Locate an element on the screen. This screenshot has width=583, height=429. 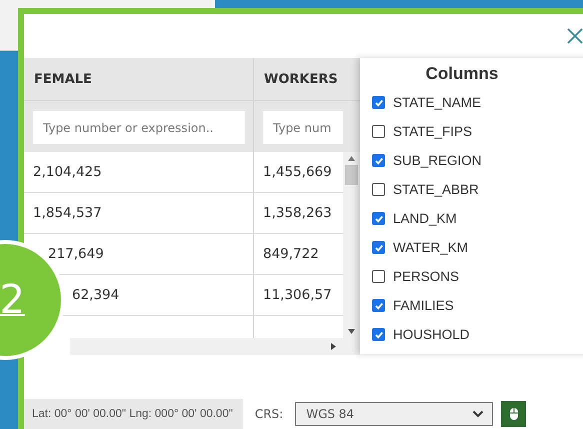
column-header: WORKERS is located at coordinates (298, 79).